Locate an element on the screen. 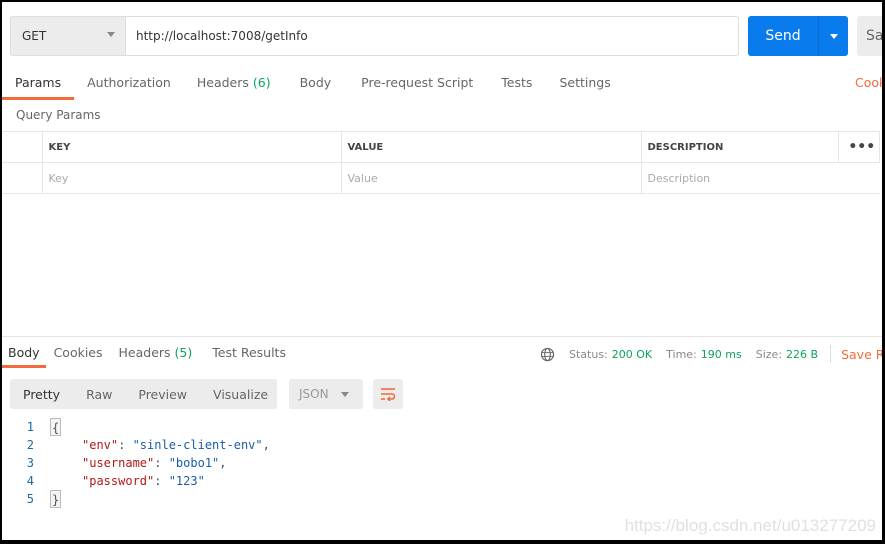 The width and height of the screenshot is (885, 544). response-tab-cookies: Cookies is located at coordinates (78, 353).